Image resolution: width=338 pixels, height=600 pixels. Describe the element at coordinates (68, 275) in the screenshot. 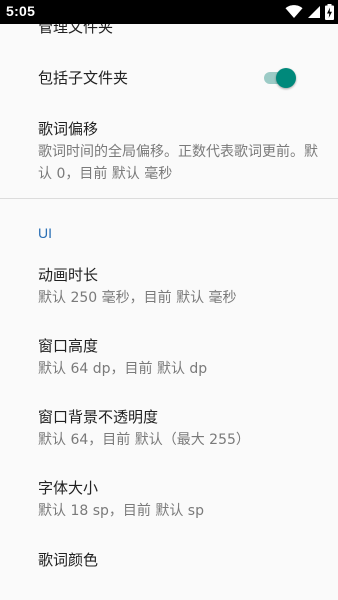

I see `animation-duration-title: 动画时长` at that location.